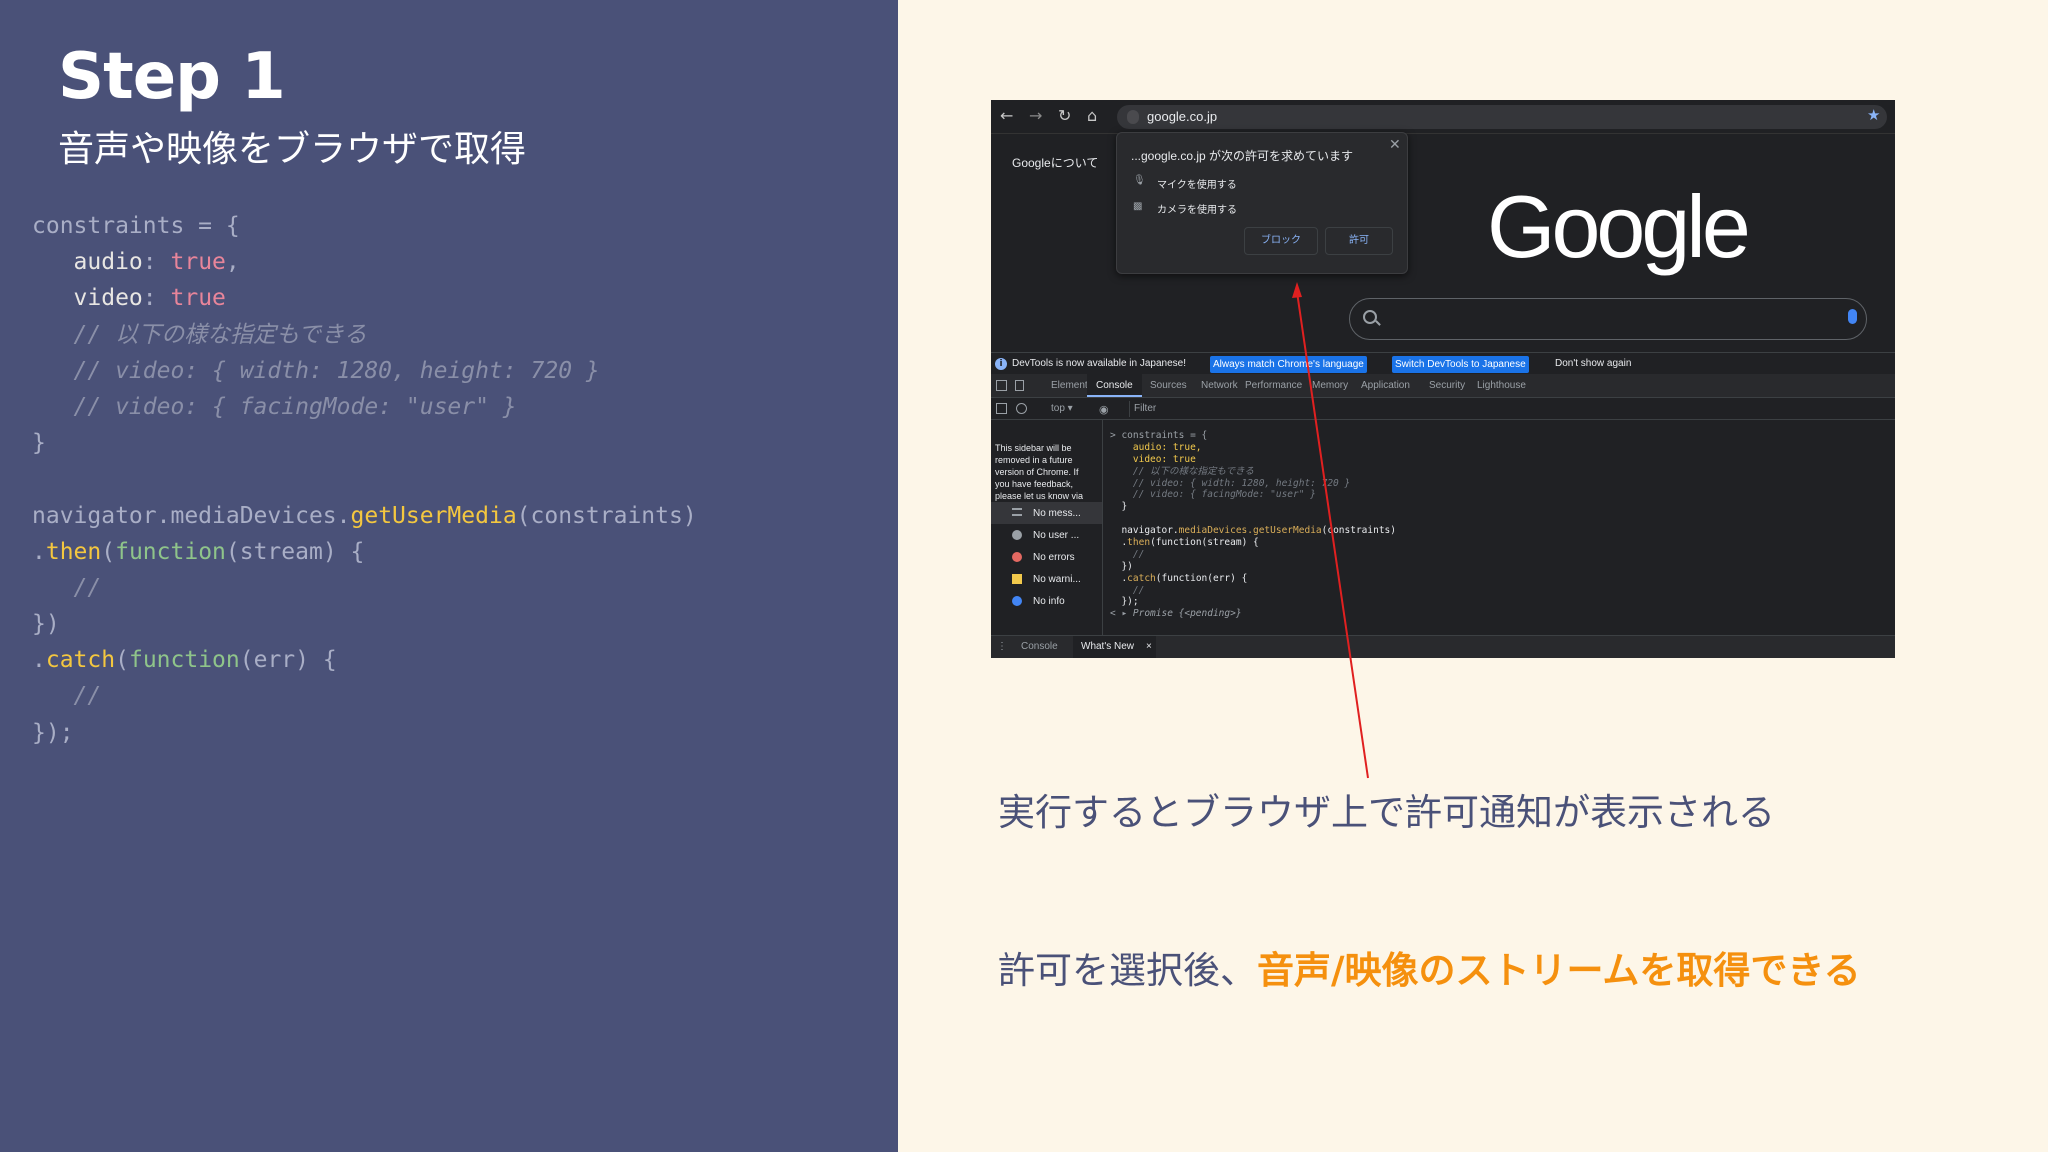 The height and width of the screenshot is (1152, 2048). I want to click on arrow-line, so click(1332, 535).